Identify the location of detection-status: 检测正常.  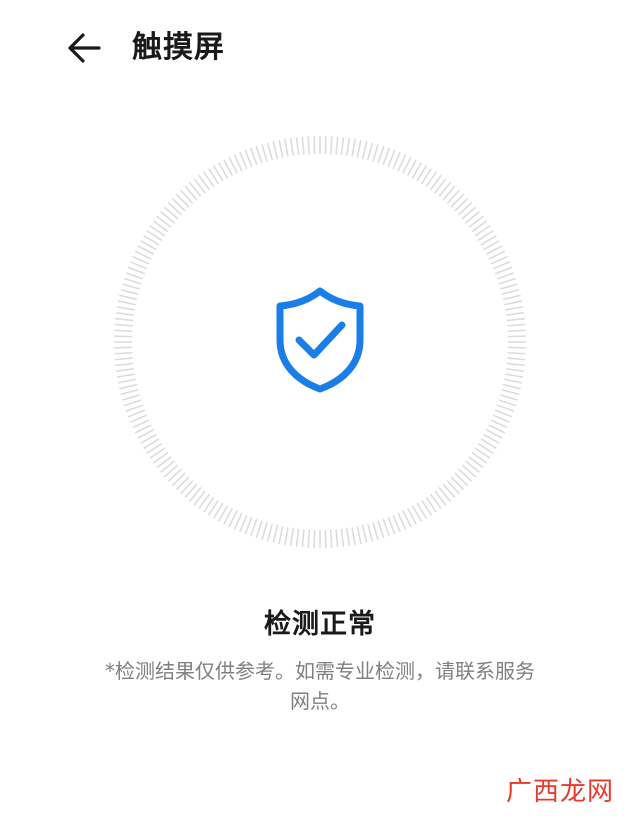
(320, 624).